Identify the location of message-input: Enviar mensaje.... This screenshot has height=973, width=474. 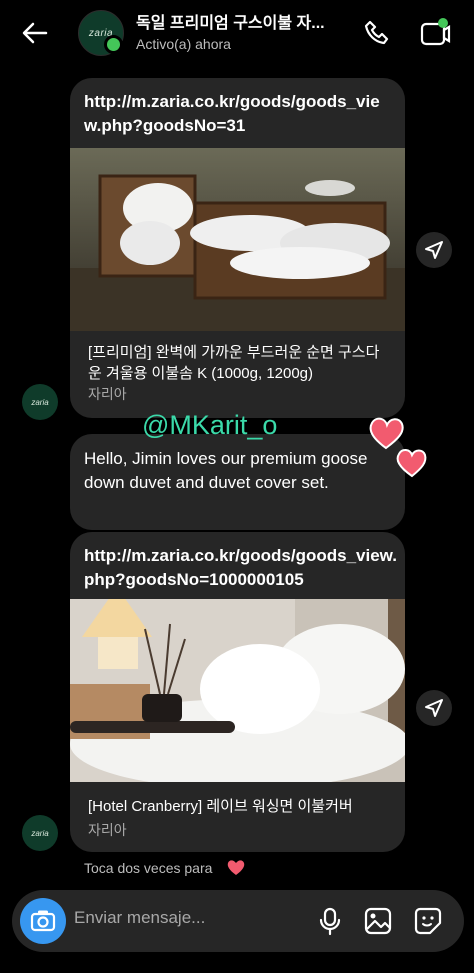
(139, 918).